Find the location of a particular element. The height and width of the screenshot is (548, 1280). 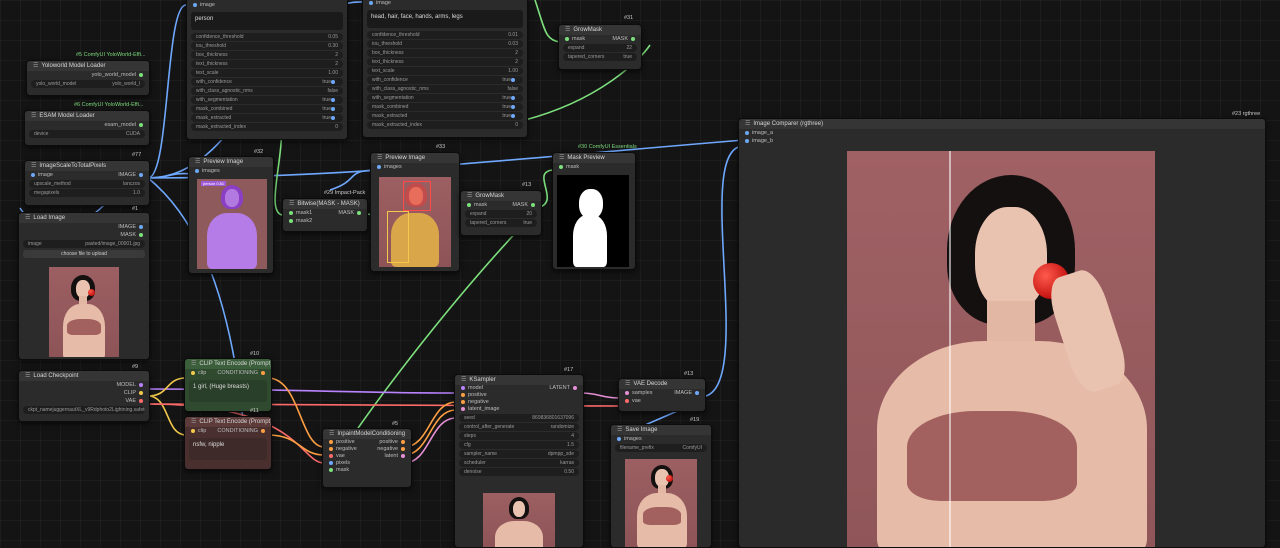

setting-iou-threshold: iou_threshold 0.30 is located at coordinates (267, 46).